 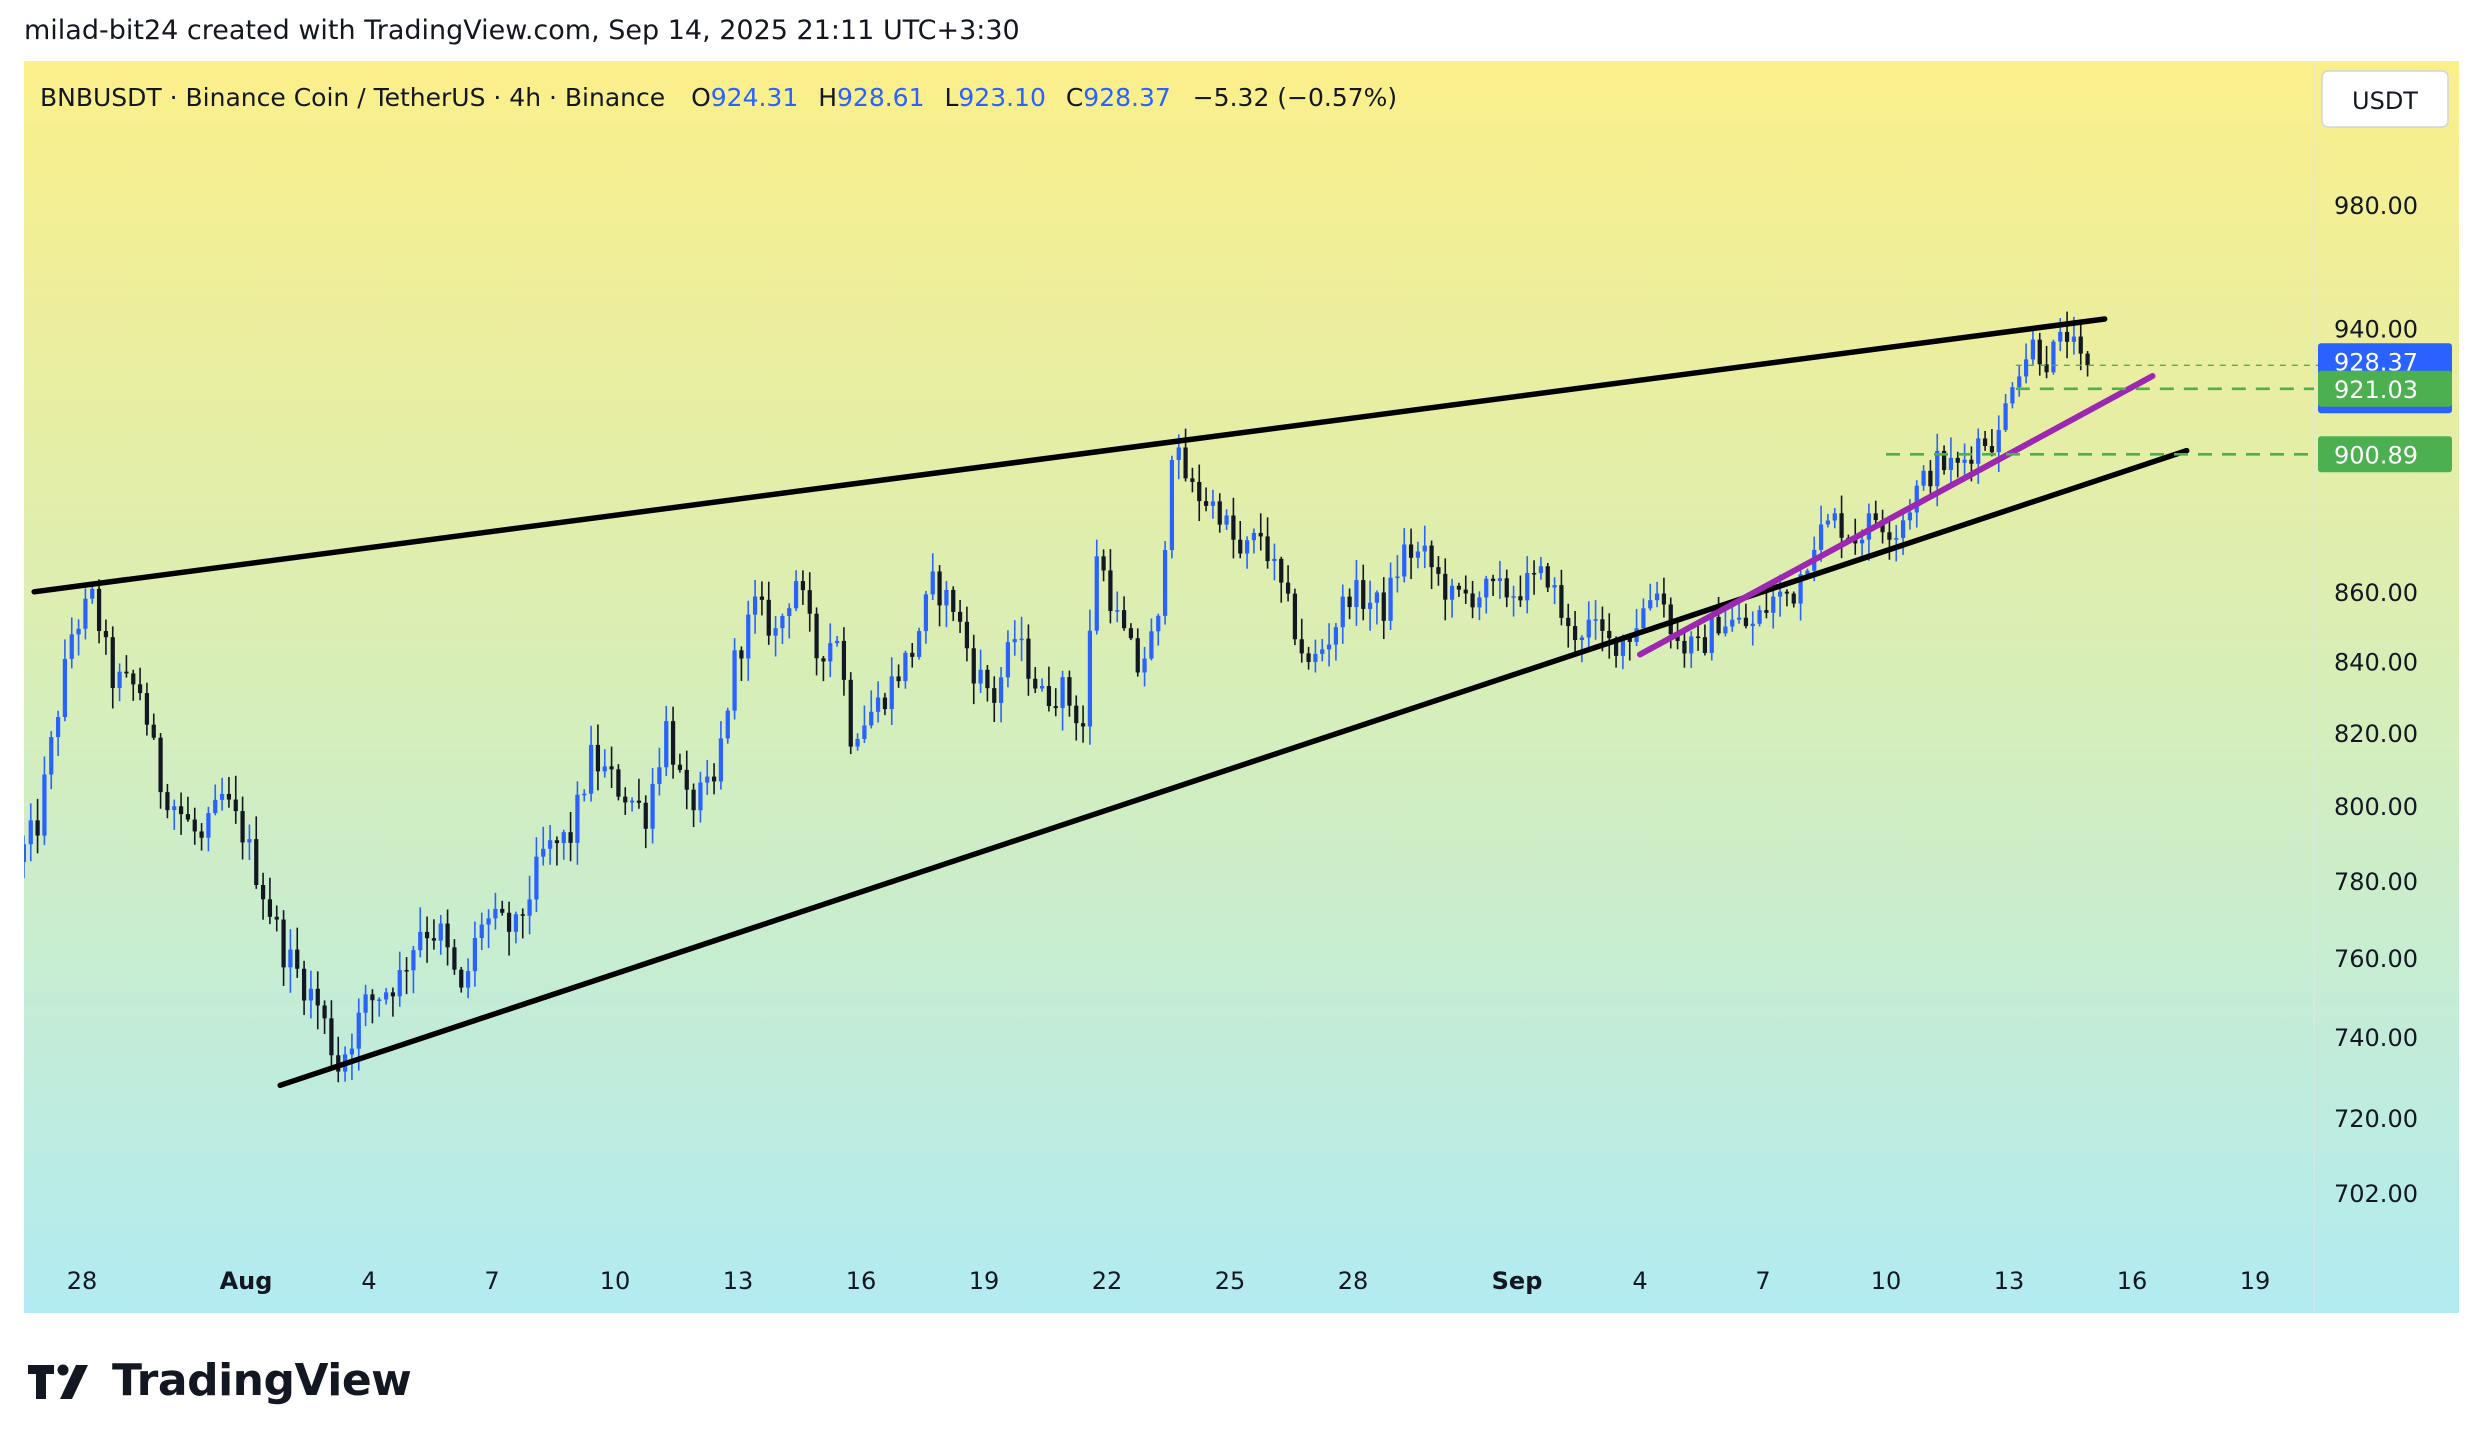 What do you see at coordinates (951, 97) in the screenshot?
I see `legend-low-label: L` at bounding box center [951, 97].